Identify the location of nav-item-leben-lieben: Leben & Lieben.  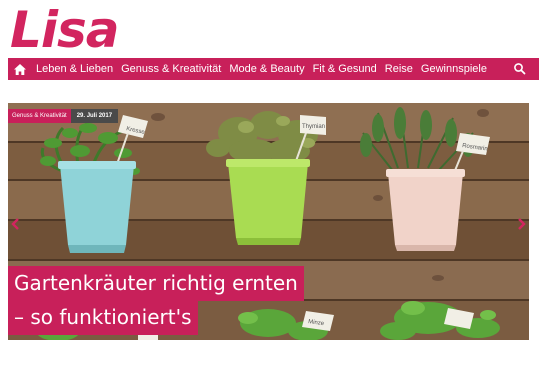
(74, 69).